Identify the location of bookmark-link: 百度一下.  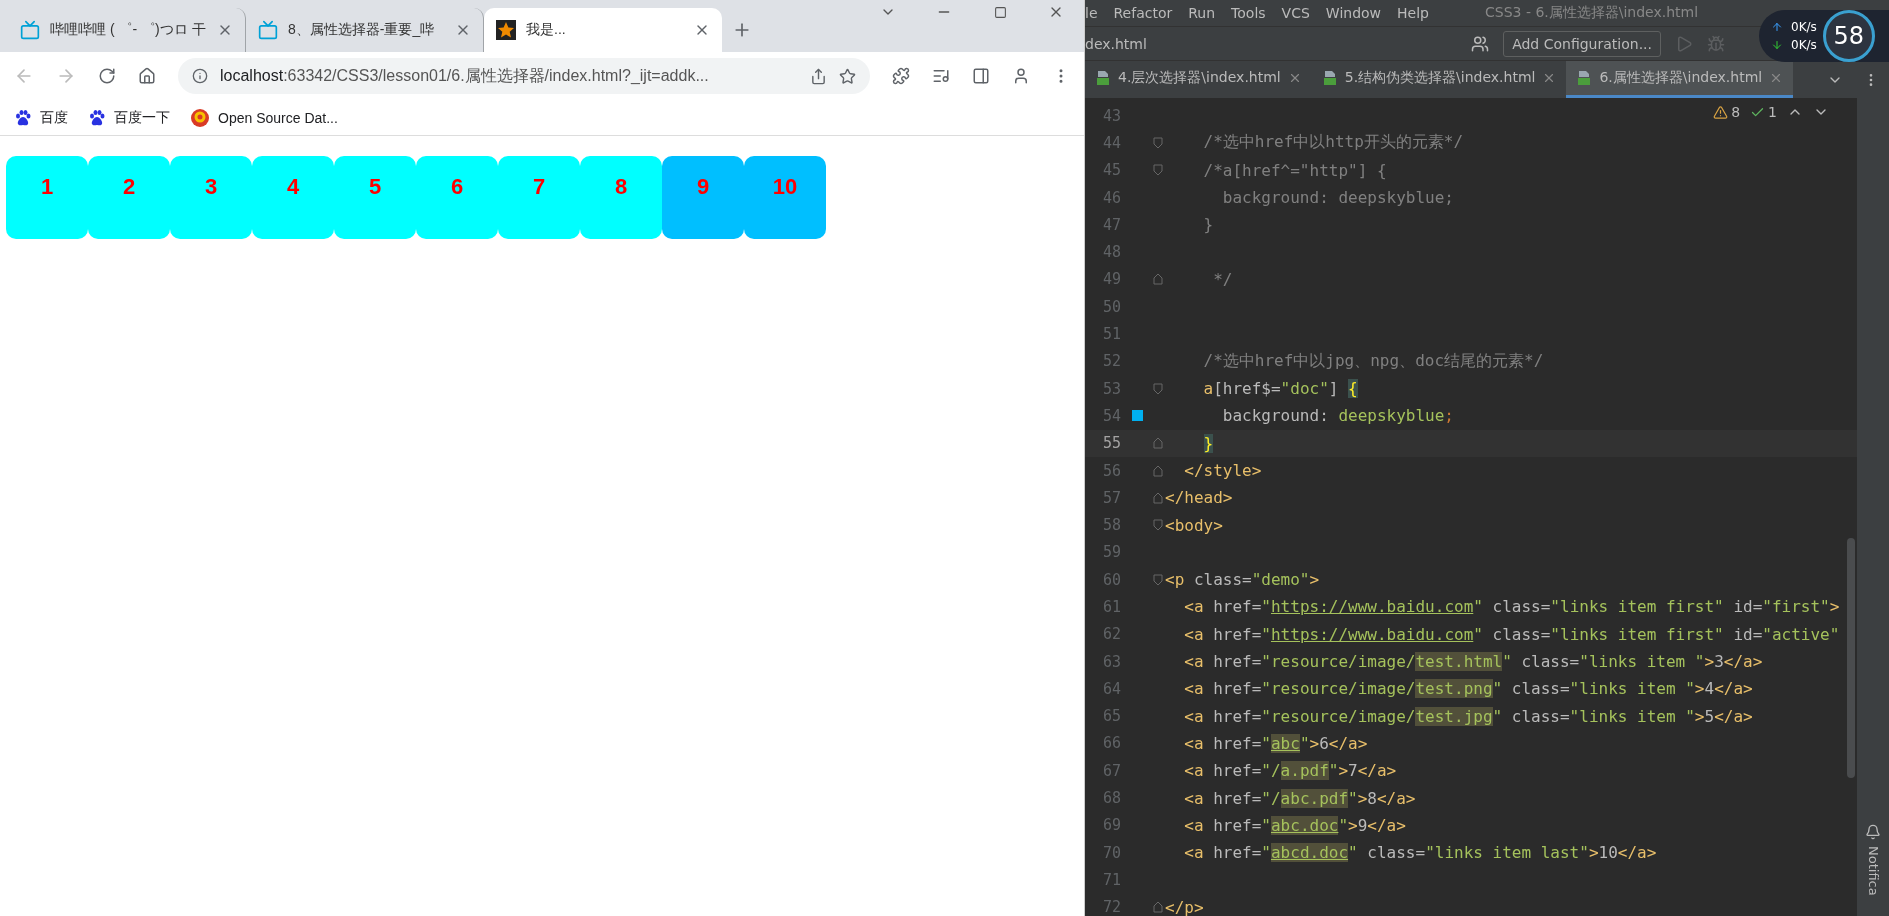
(129, 117).